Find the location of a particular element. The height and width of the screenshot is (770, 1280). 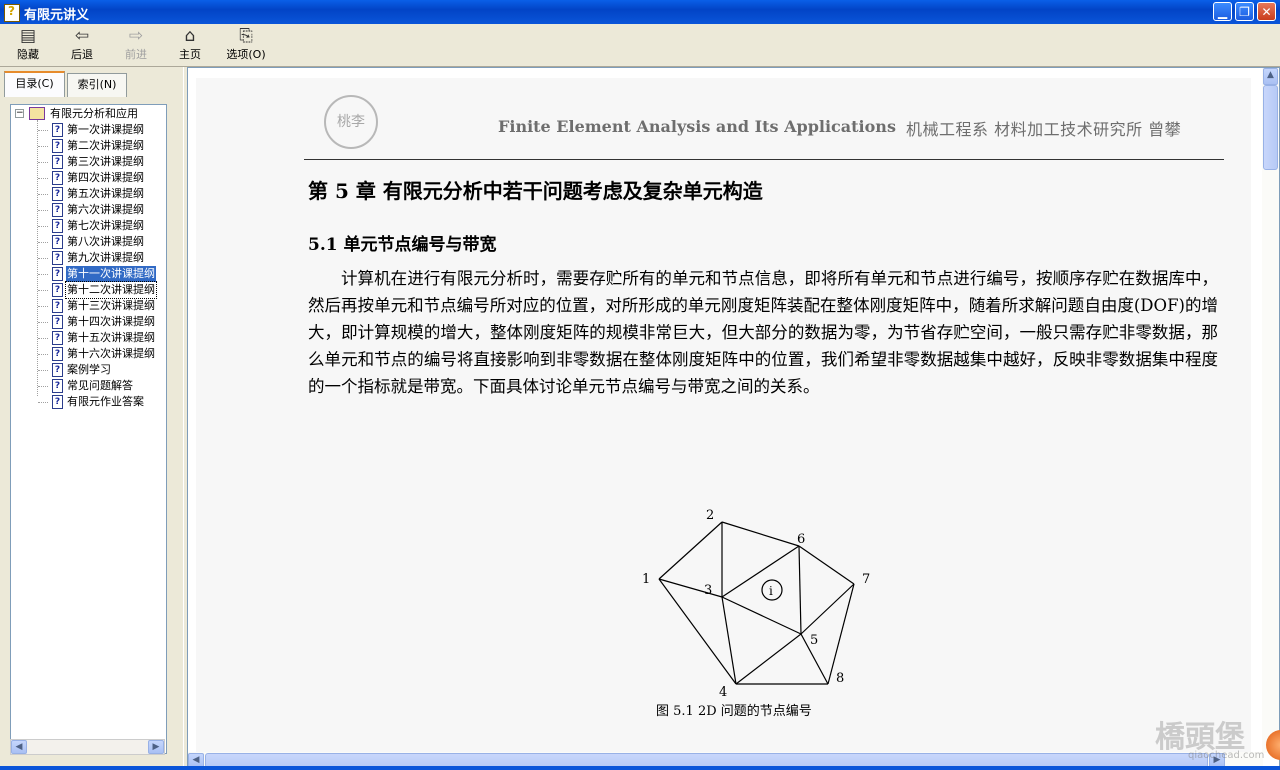

vertical-scroll-thumb is located at coordinates (1270, 127).